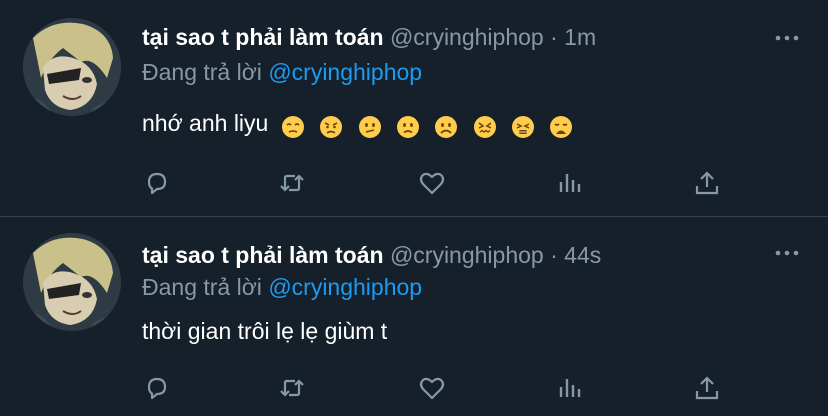  What do you see at coordinates (370, 127) in the screenshot?
I see `confused-face-emoji` at bounding box center [370, 127].